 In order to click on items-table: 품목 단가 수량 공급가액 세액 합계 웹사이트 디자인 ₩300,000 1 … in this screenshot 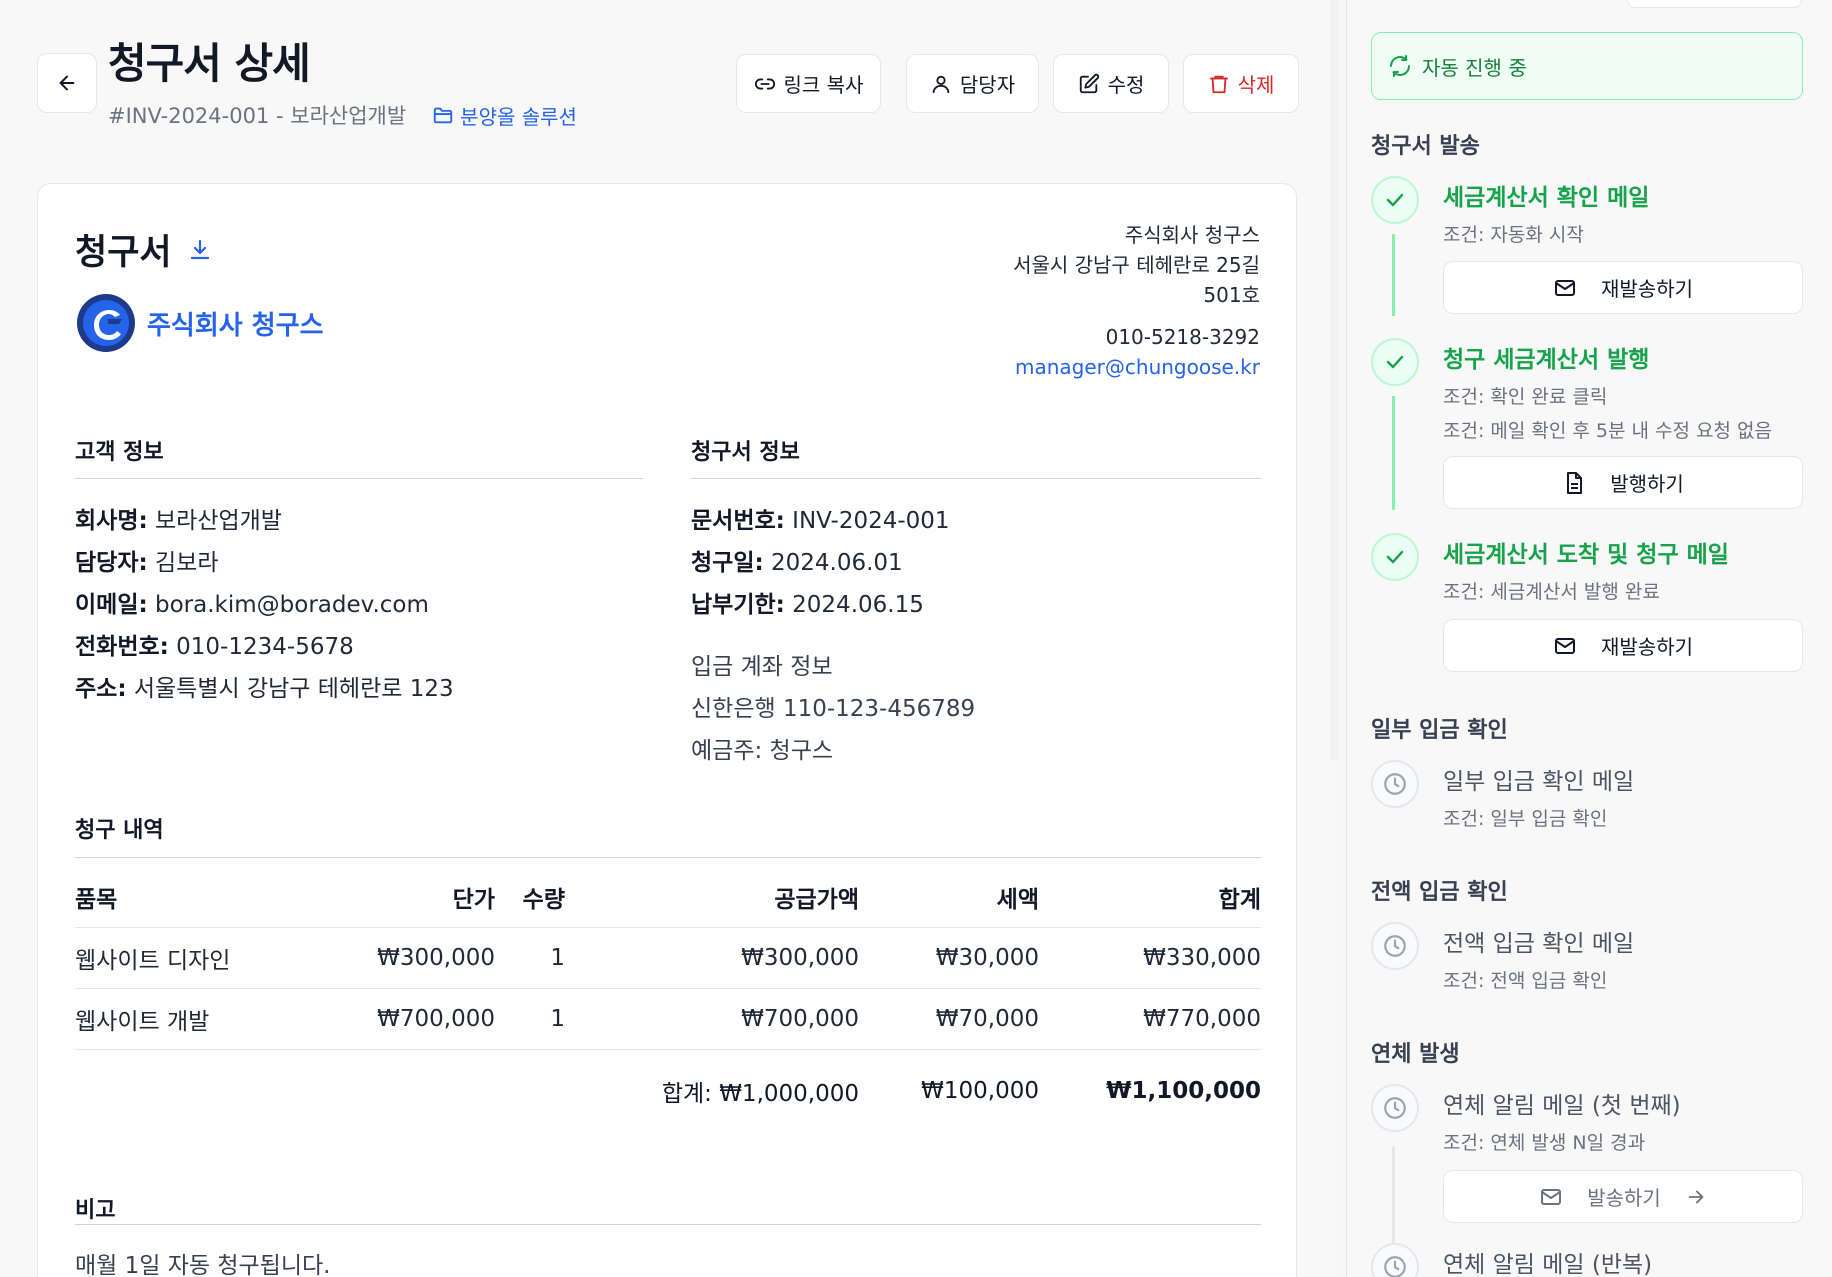, I will do `click(668, 1000)`.